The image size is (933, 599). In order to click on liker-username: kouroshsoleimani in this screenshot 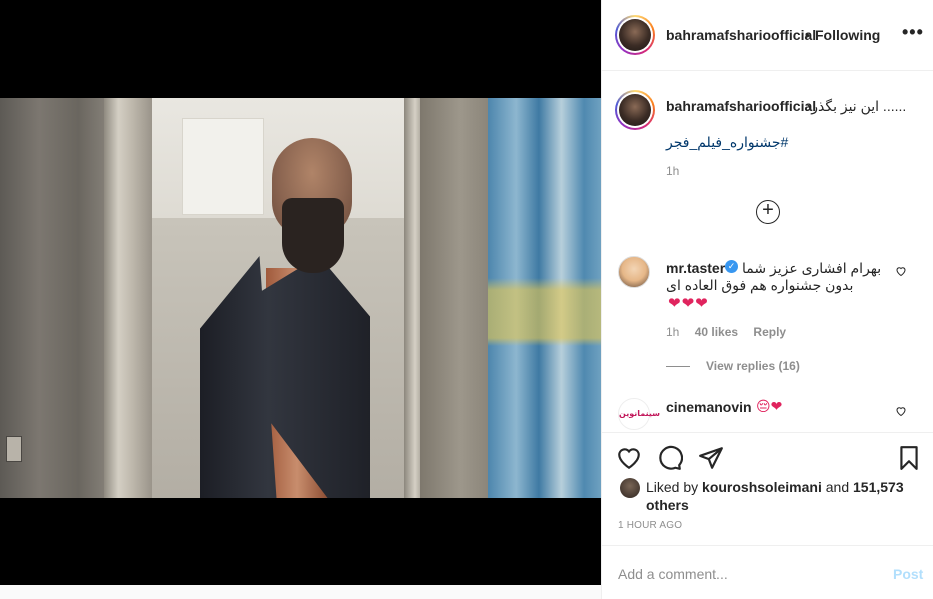, I will do `click(762, 487)`.